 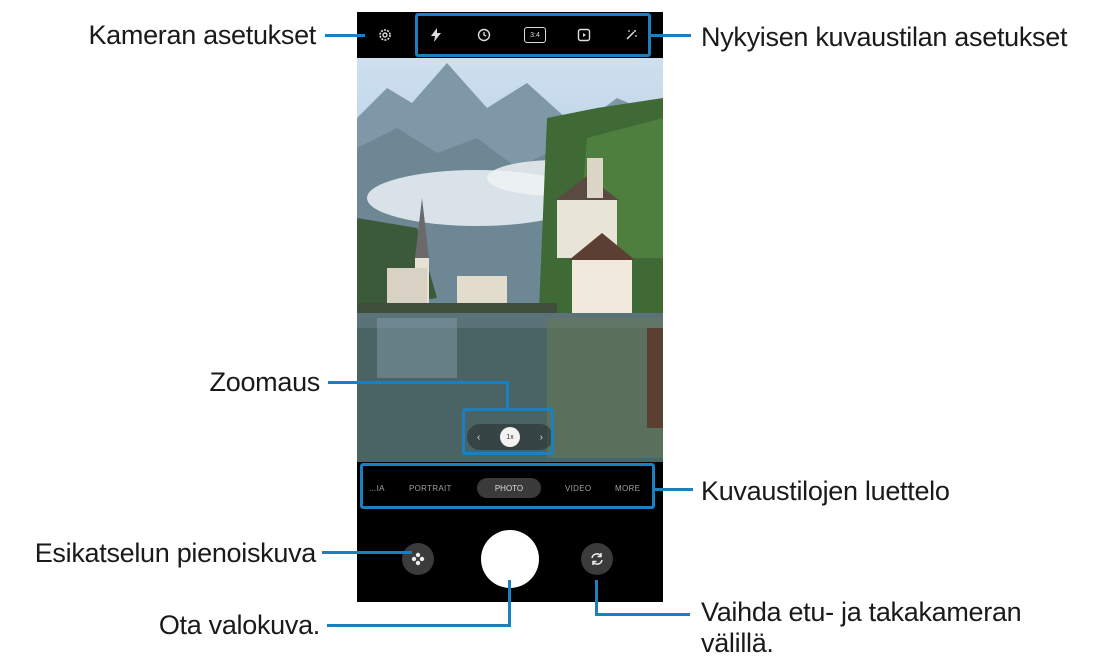 I want to click on zoom-highlight, so click(x=508, y=431).